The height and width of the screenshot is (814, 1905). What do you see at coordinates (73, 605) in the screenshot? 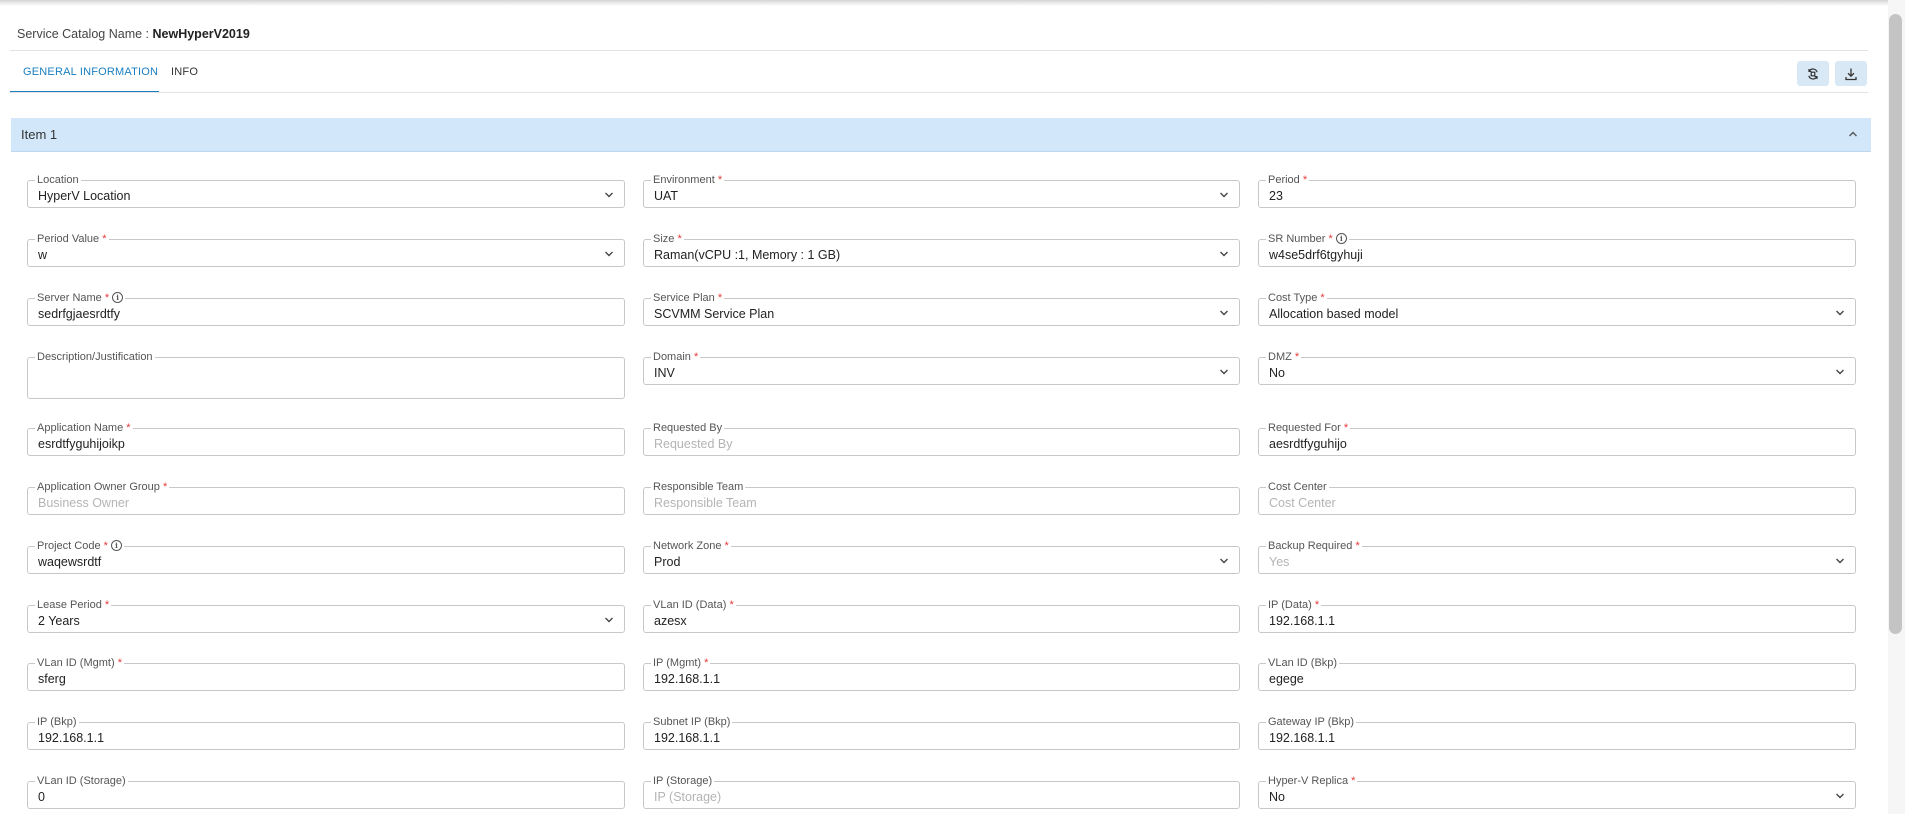
I see `lease-period-label: Lease Period *` at bounding box center [73, 605].